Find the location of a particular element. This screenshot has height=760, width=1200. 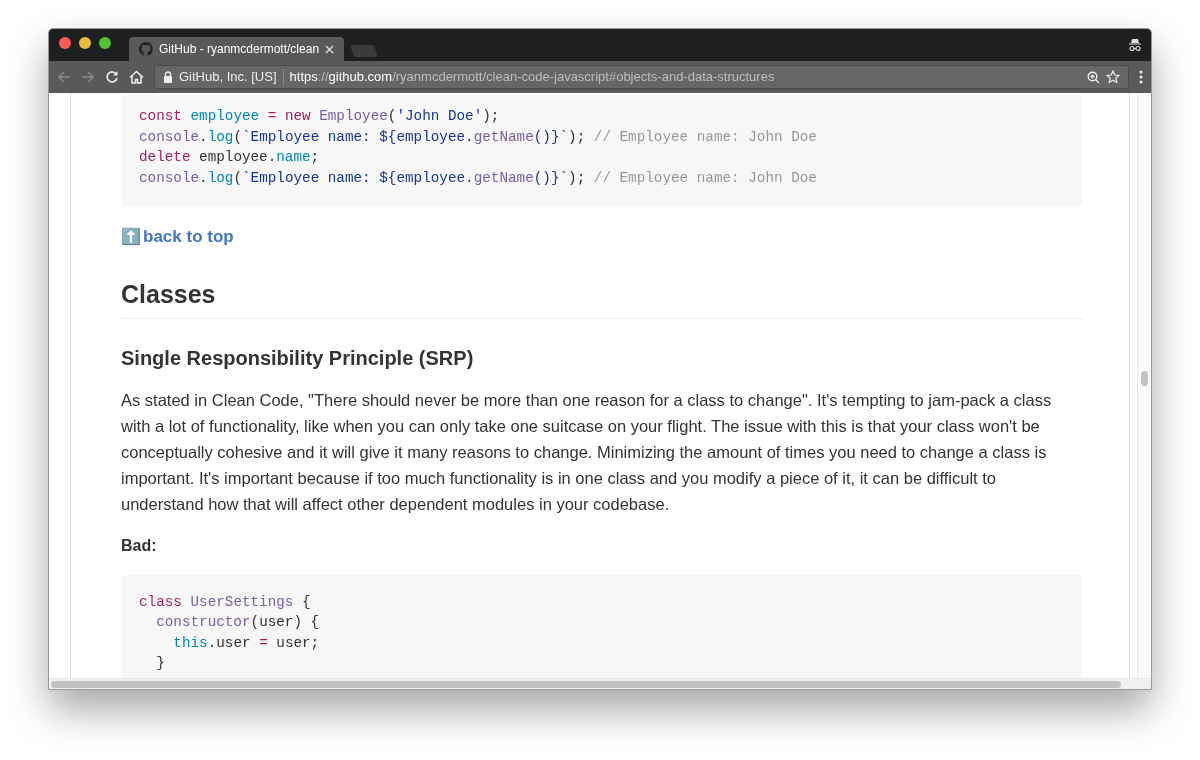

incognito-icon is located at coordinates (1135, 45).